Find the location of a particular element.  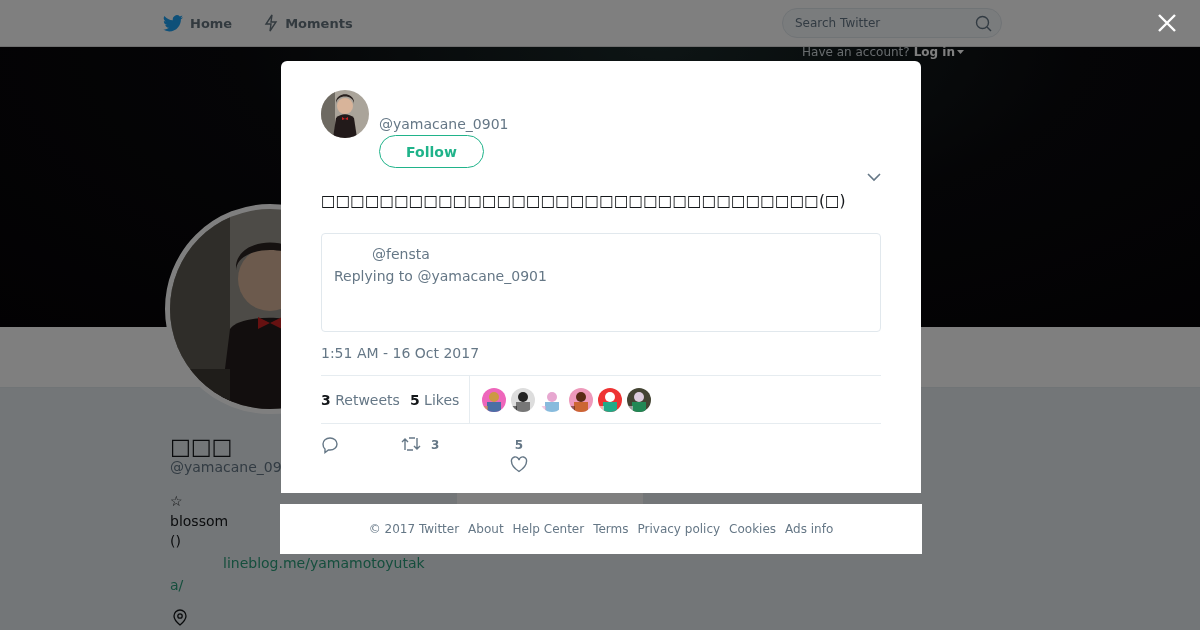

bio-line: ☆ is located at coordinates (176, 501).